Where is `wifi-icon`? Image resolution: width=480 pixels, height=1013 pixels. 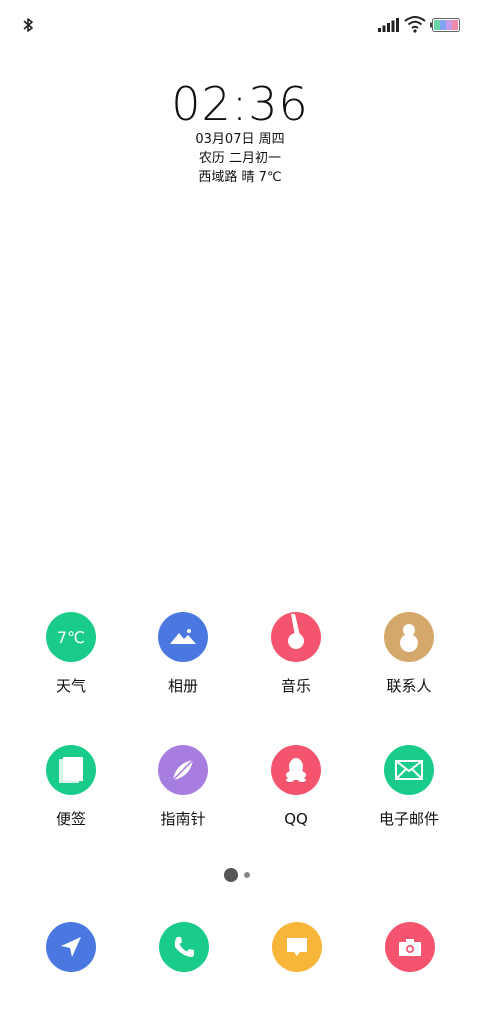
wifi-icon is located at coordinates (415, 24).